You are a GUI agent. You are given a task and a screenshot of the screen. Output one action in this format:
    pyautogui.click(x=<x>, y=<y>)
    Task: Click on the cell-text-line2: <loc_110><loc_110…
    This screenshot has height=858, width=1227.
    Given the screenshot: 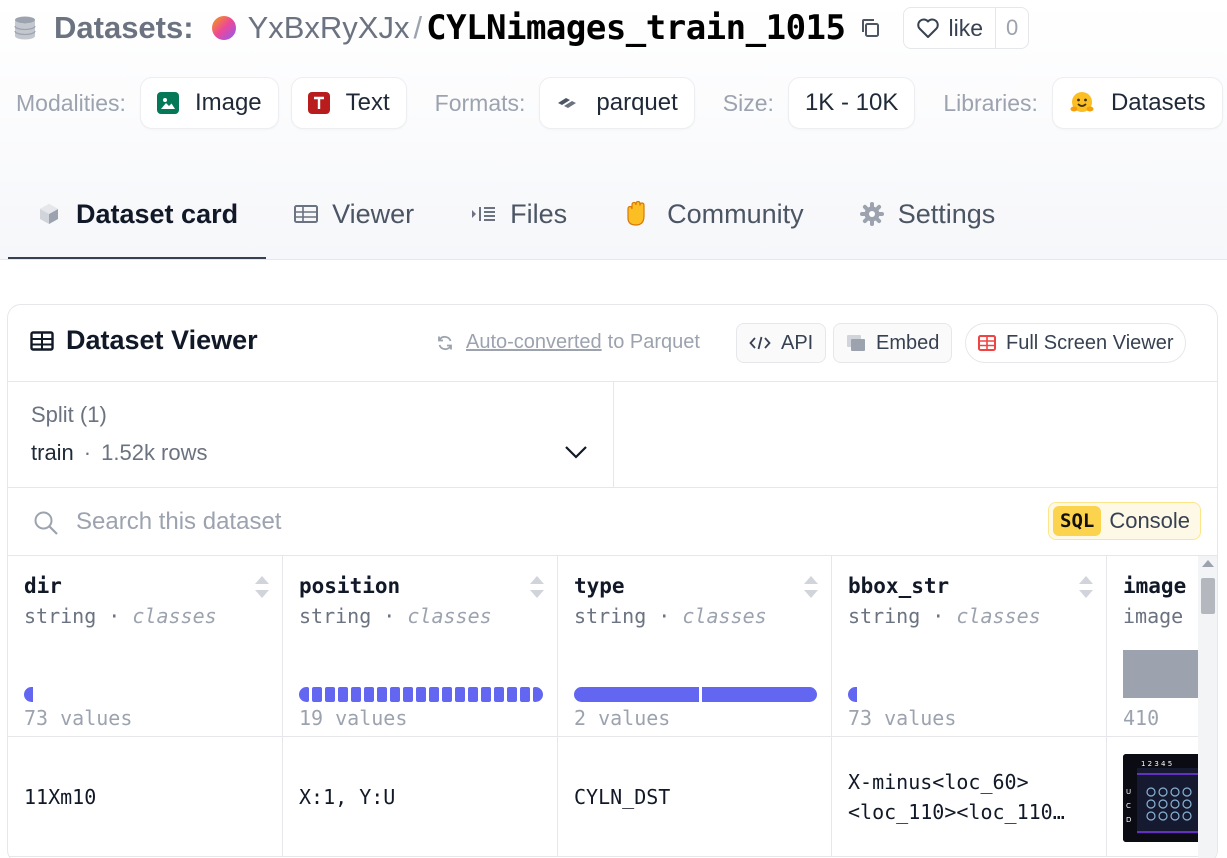 What is the action you would take?
    pyautogui.click(x=956, y=812)
    